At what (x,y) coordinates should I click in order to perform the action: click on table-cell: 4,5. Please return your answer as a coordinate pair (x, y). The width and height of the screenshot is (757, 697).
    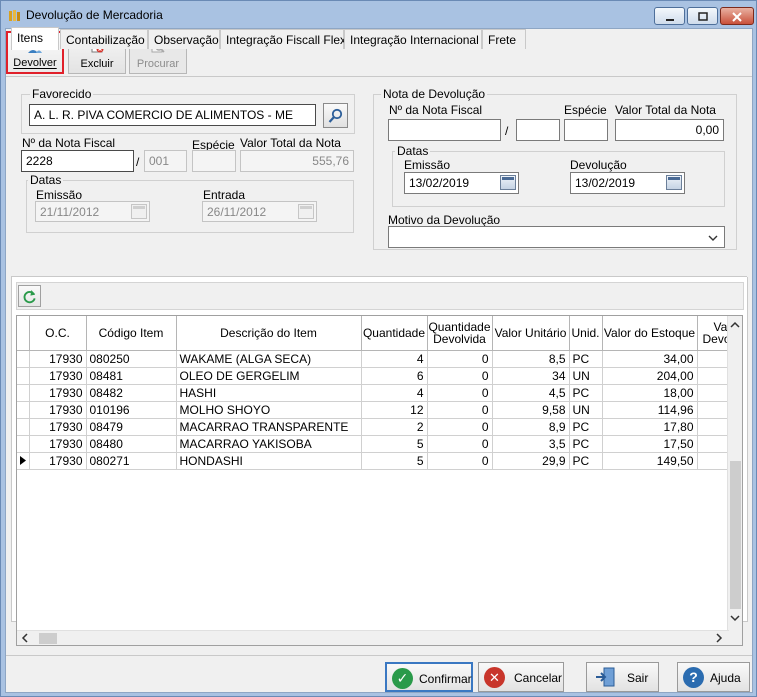
    Looking at the image, I should click on (531, 393).